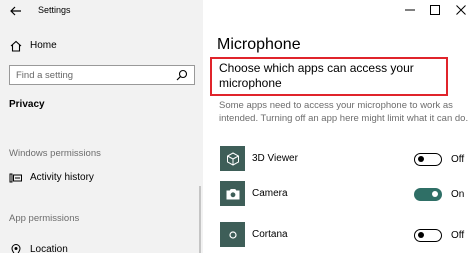 The image size is (474, 253). Describe the element at coordinates (458, 194) in the screenshot. I see `toggle-state-label: On` at that location.